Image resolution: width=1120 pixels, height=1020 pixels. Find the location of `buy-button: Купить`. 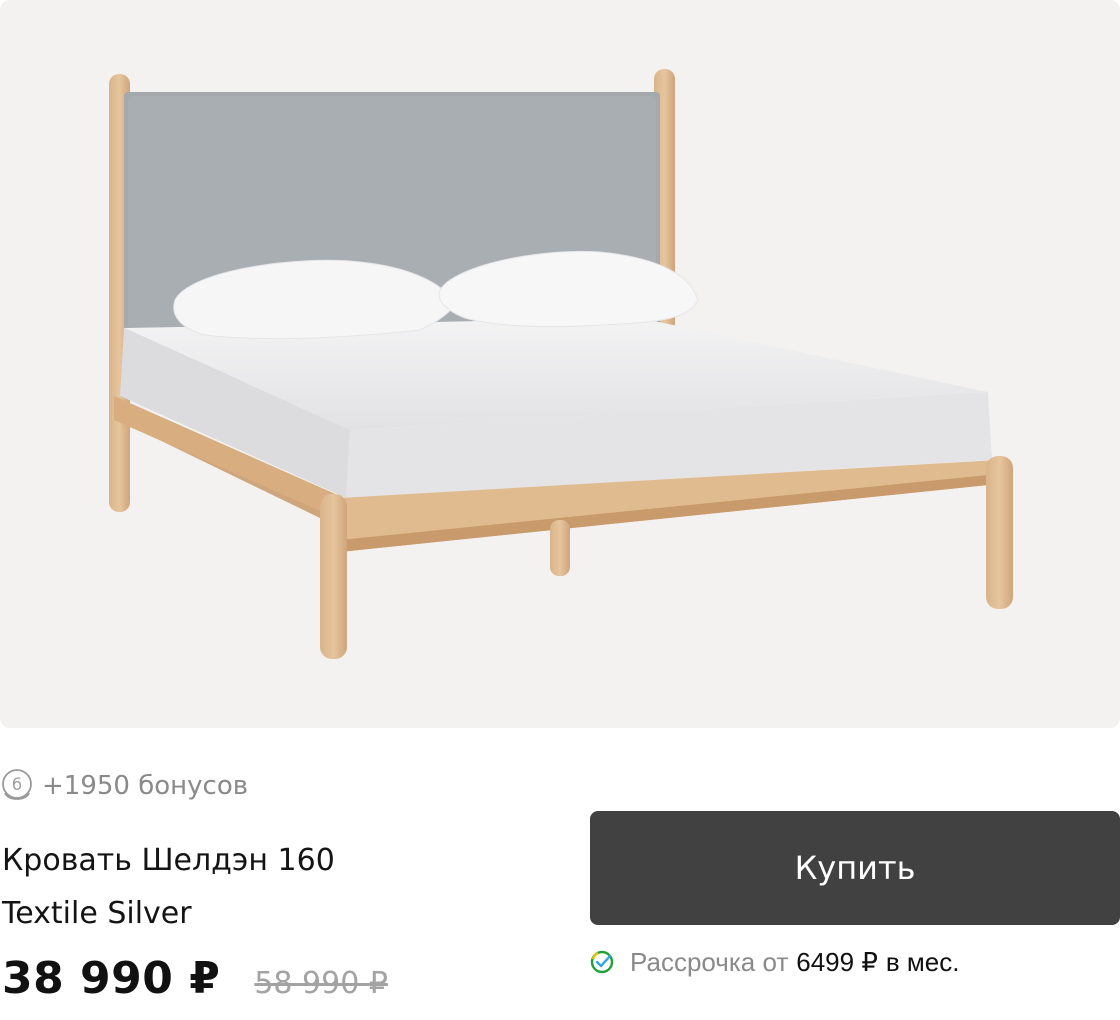

buy-button: Купить is located at coordinates (855, 868).